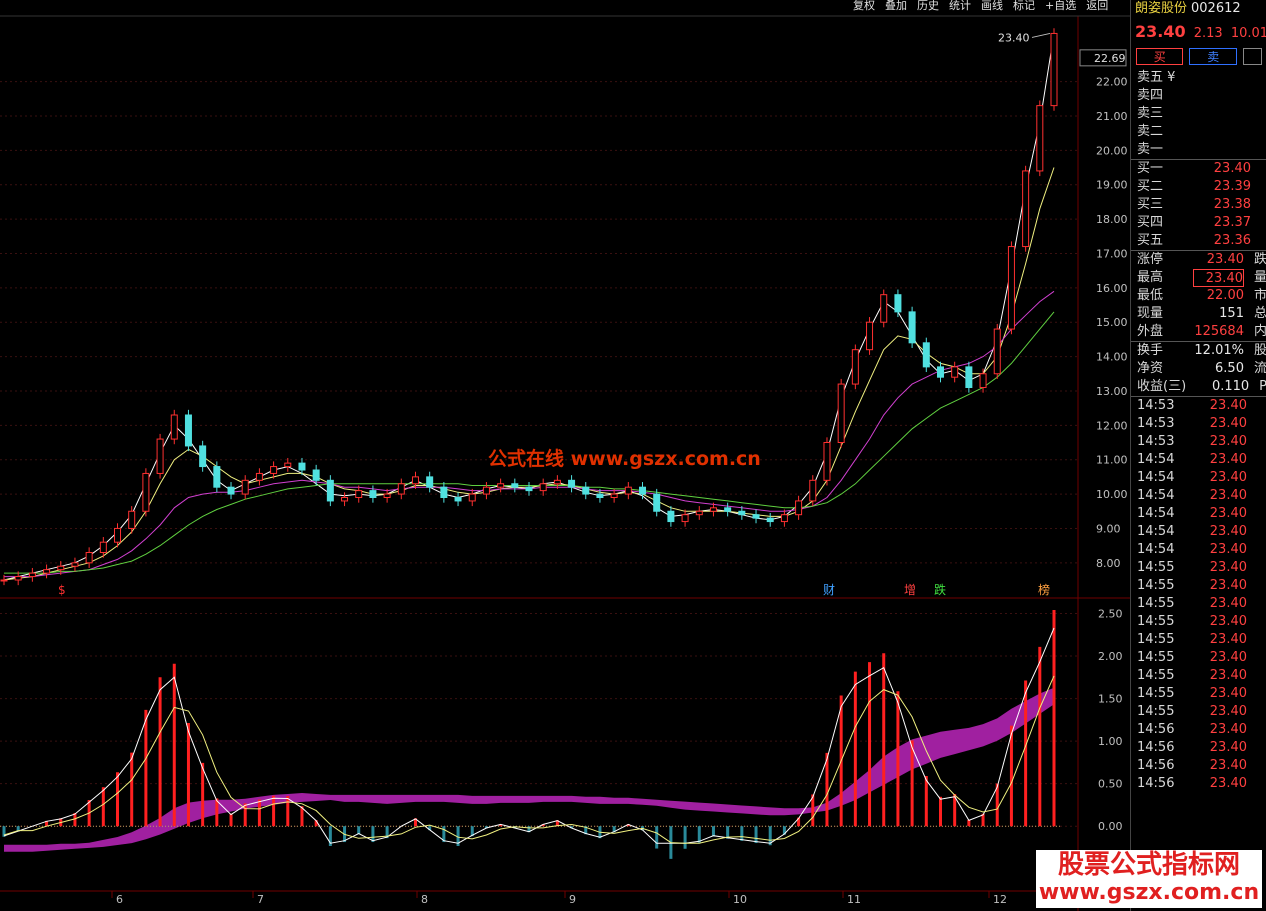 Image resolution: width=1266 pixels, height=911 pixels. What do you see at coordinates (1198, 169) in the screenshot?
I see `buy-row: 买一 23.40` at bounding box center [1198, 169].